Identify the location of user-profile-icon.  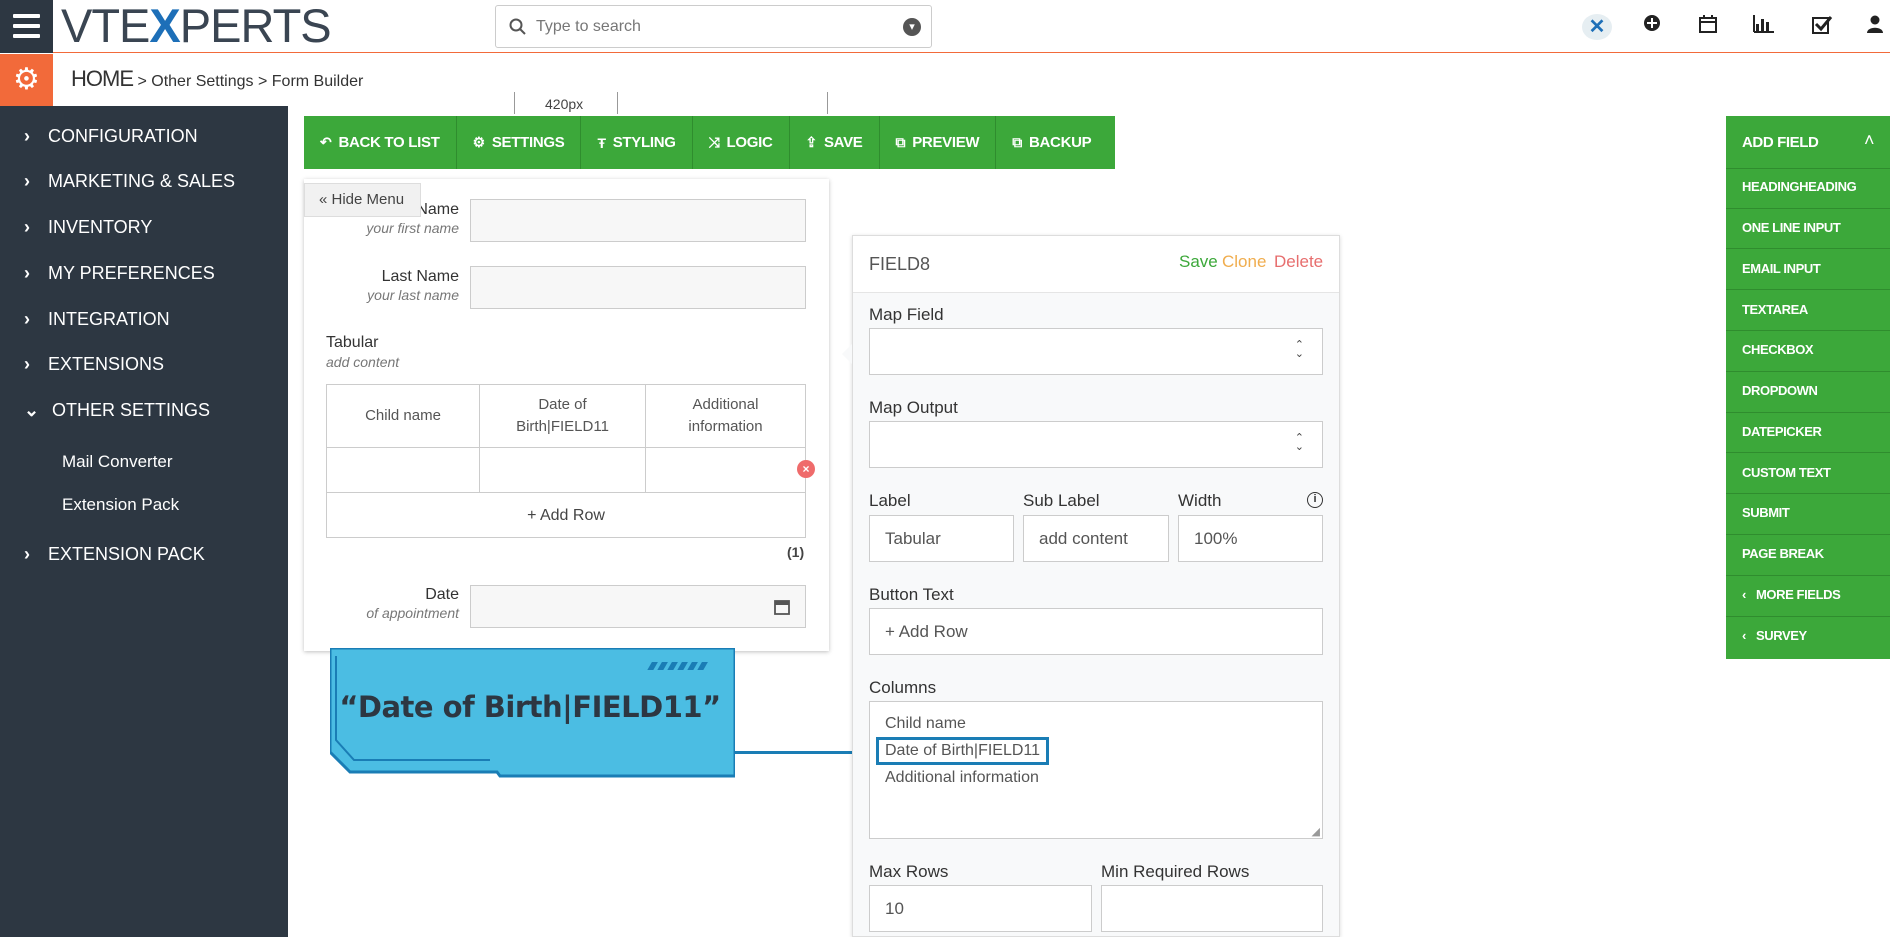
(1875, 27).